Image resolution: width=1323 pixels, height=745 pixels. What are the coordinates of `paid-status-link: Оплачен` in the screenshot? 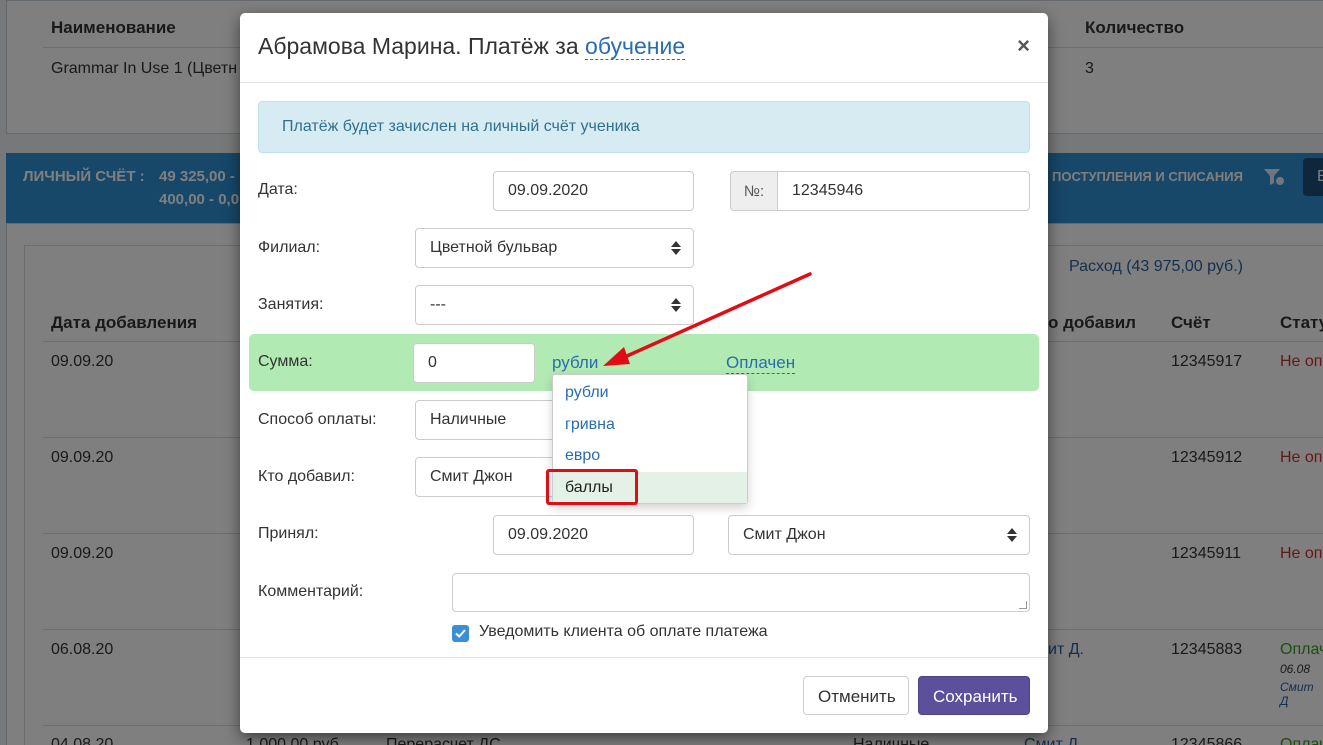 It's located at (761, 363).